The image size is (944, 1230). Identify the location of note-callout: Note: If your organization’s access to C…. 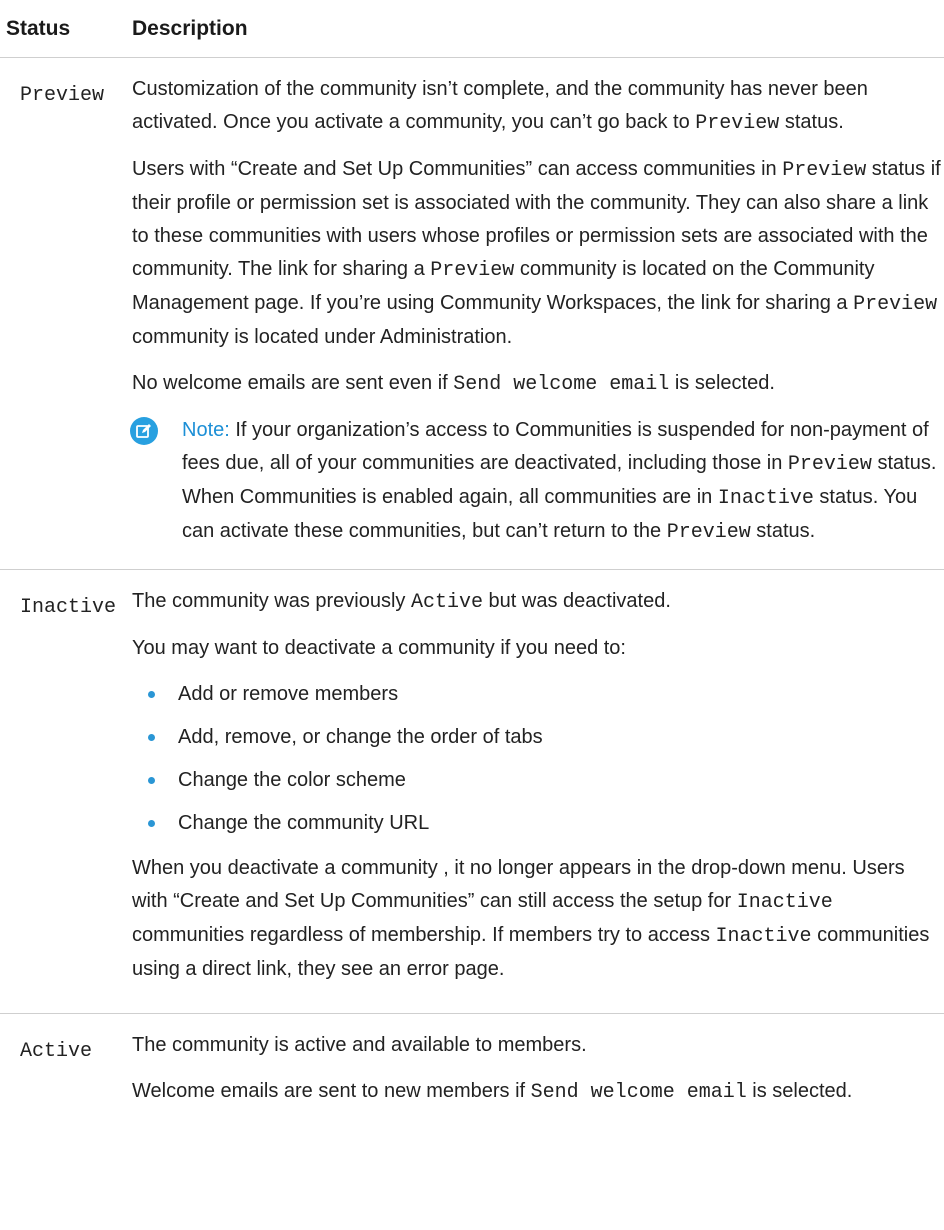
(537, 481).